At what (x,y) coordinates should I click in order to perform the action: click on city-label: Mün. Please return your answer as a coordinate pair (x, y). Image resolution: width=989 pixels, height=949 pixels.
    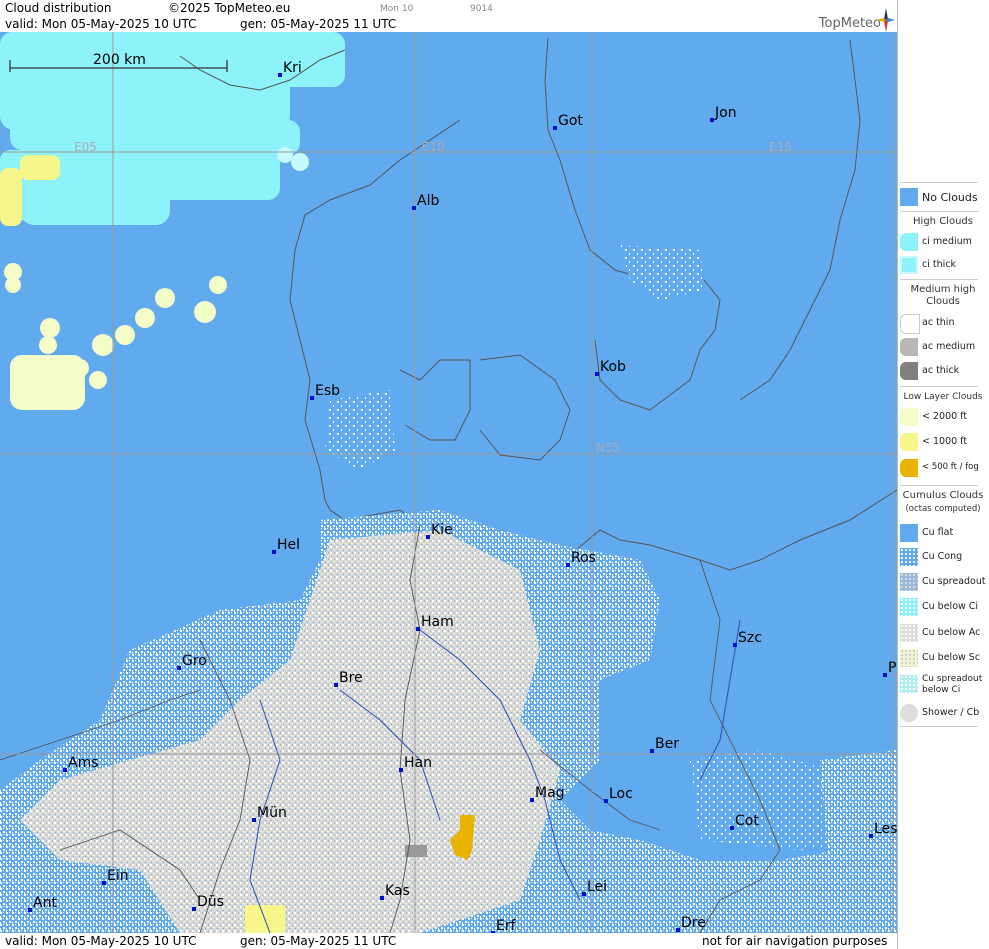
    Looking at the image, I should click on (272, 813).